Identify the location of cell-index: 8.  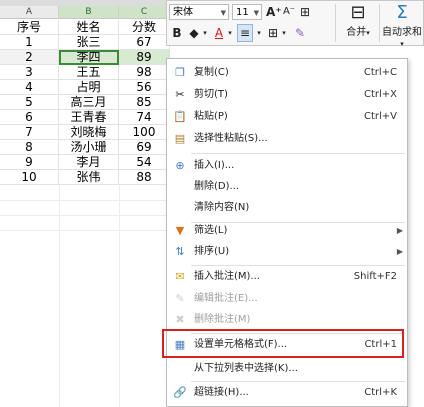
(29, 147).